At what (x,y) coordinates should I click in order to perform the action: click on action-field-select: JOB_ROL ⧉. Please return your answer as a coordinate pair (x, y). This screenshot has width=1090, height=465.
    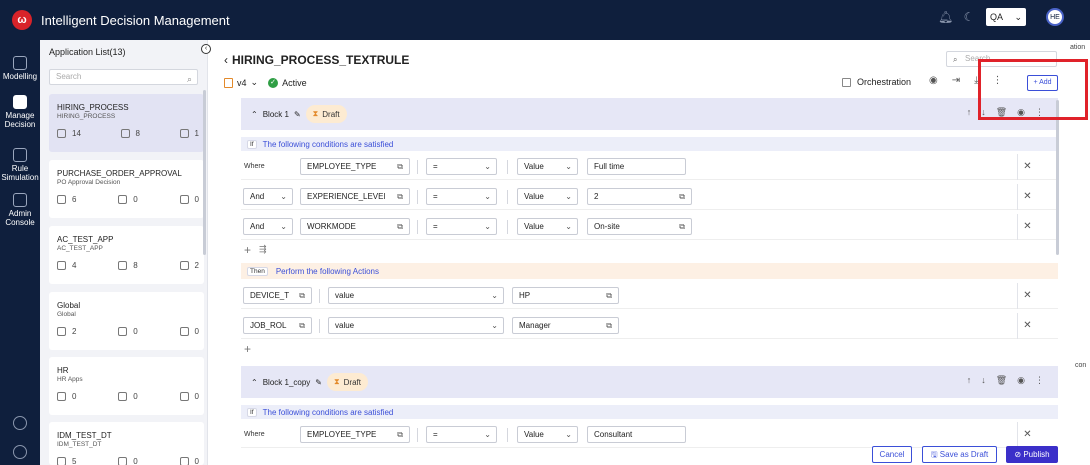
    Looking at the image, I should click on (277, 325).